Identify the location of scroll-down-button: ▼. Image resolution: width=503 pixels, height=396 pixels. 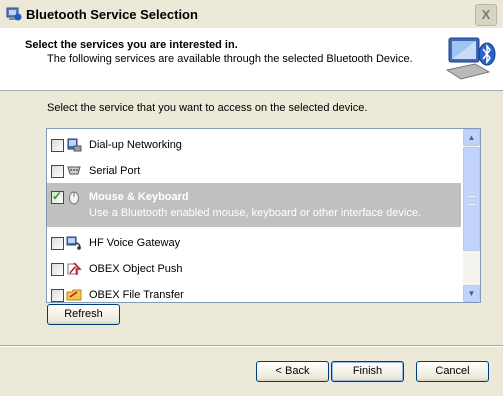
(471, 293).